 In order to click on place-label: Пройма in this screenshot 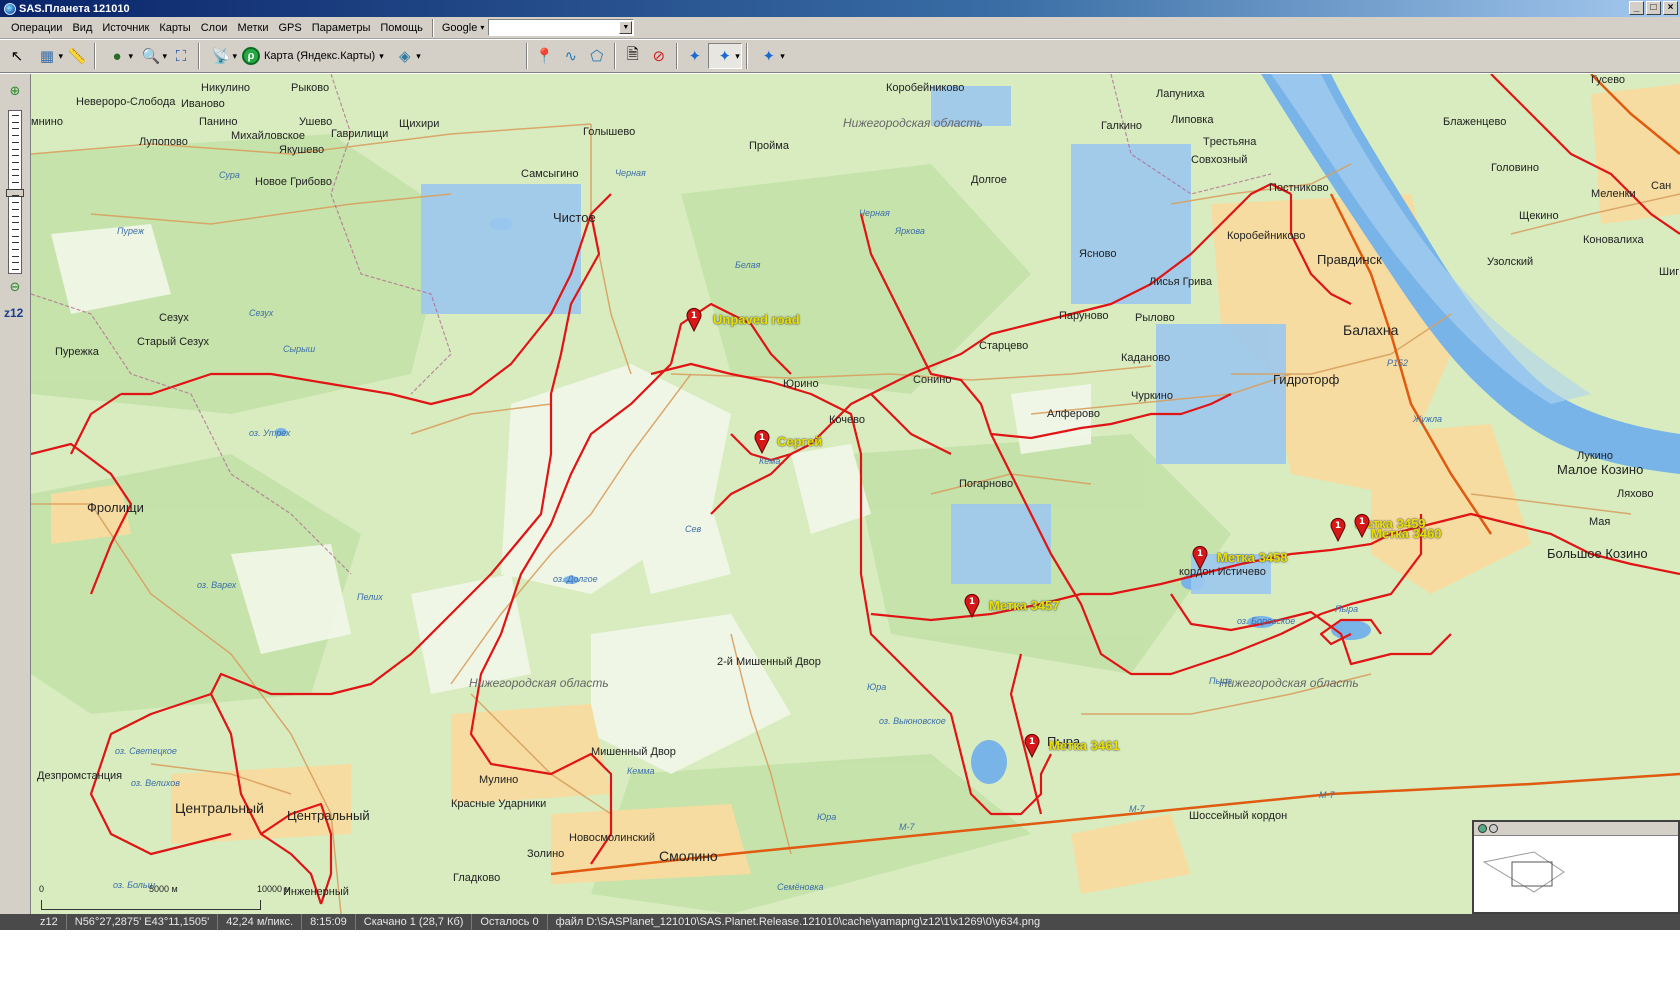, I will do `click(769, 146)`.